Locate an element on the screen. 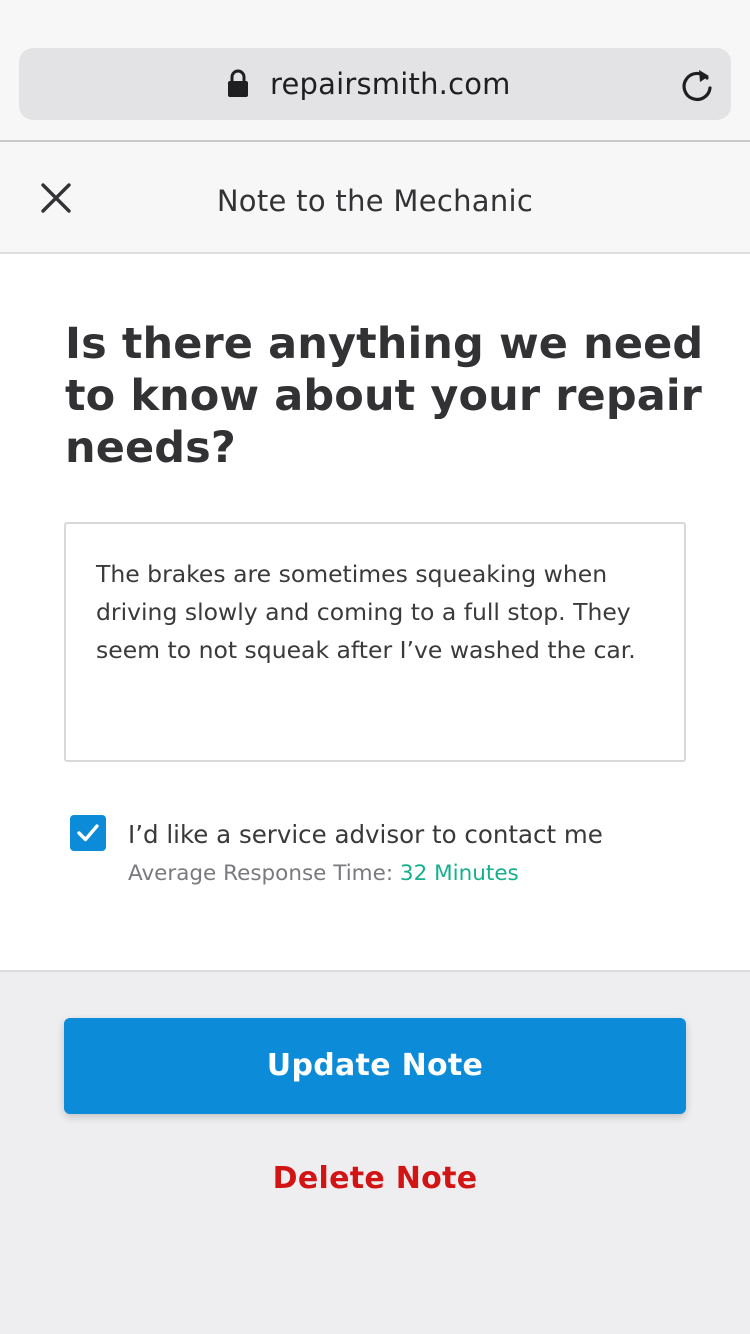 This screenshot has height=1334, width=750. delete-note-button: Delete Note is located at coordinates (375, 1179).